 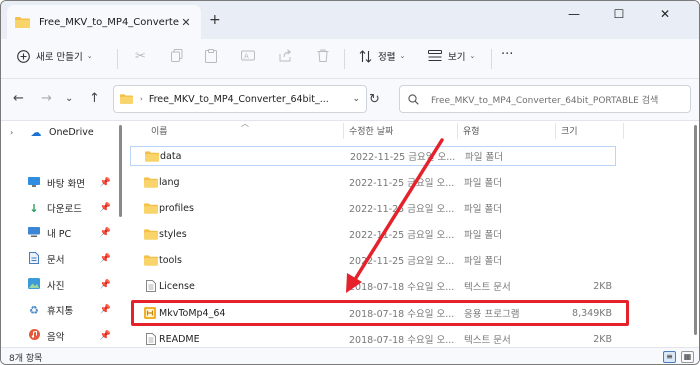 I want to click on delete-button, so click(x=323, y=55).